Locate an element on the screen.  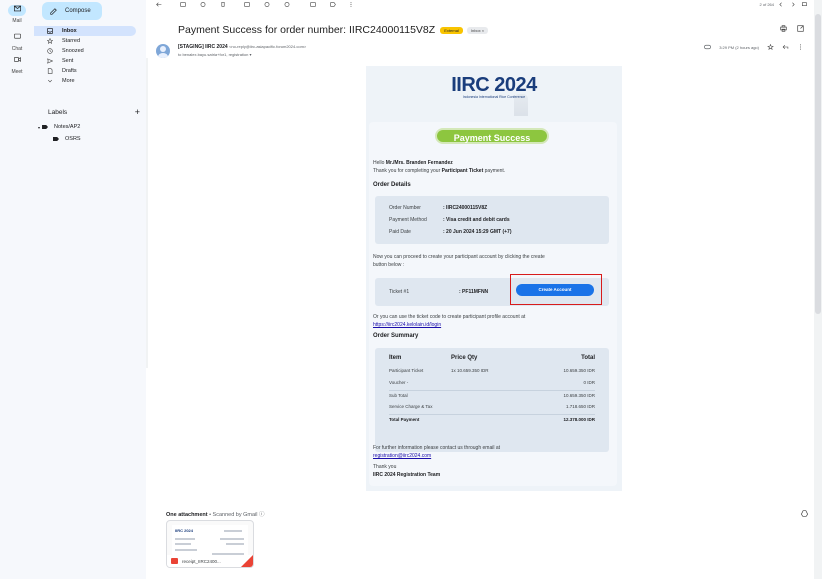
chevron-down-icon is located at coordinates (50, 81).